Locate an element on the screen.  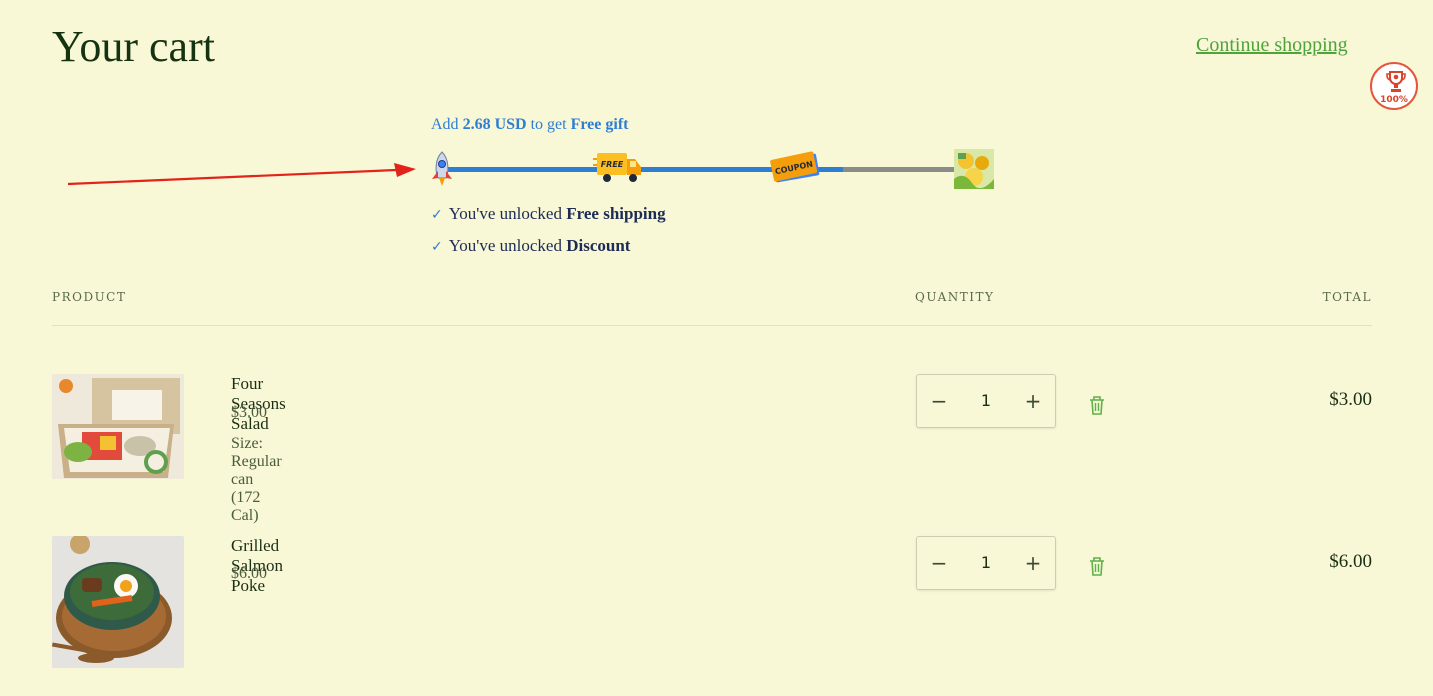
poke-bowl-image-icon is located at coordinates (118, 602).